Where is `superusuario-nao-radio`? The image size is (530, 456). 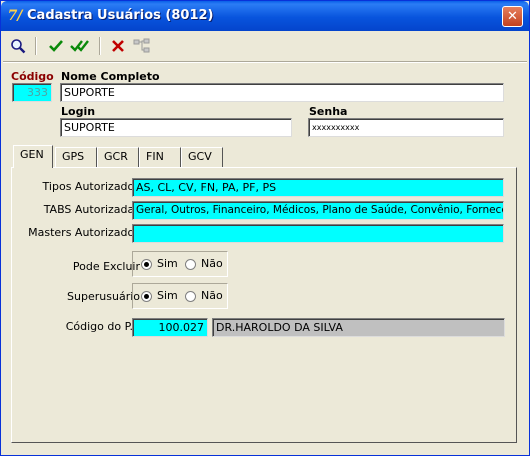
superusuario-nao-radio is located at coordinates (190, 296).